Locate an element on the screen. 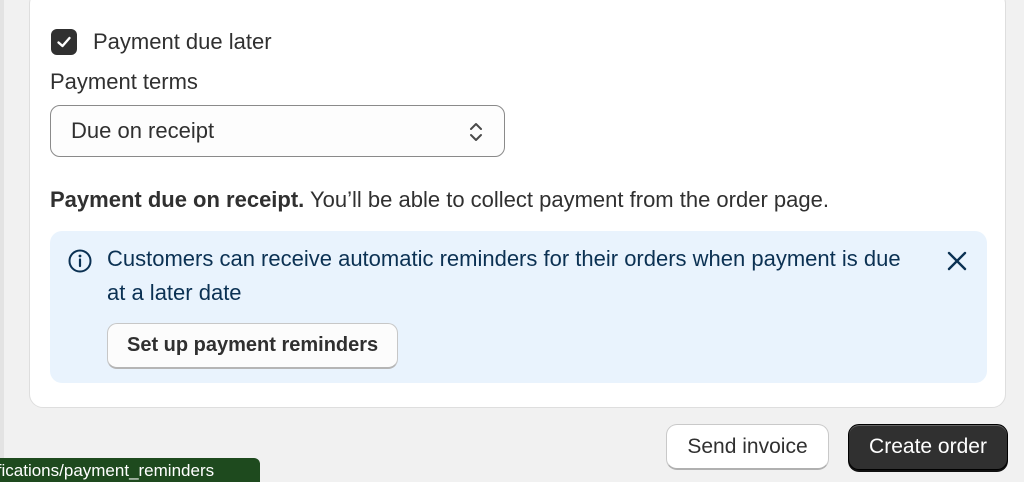 The width and height of the screenshot is (1024, 482). payment-due-later-checkbox is located at coordinates (64, 42).